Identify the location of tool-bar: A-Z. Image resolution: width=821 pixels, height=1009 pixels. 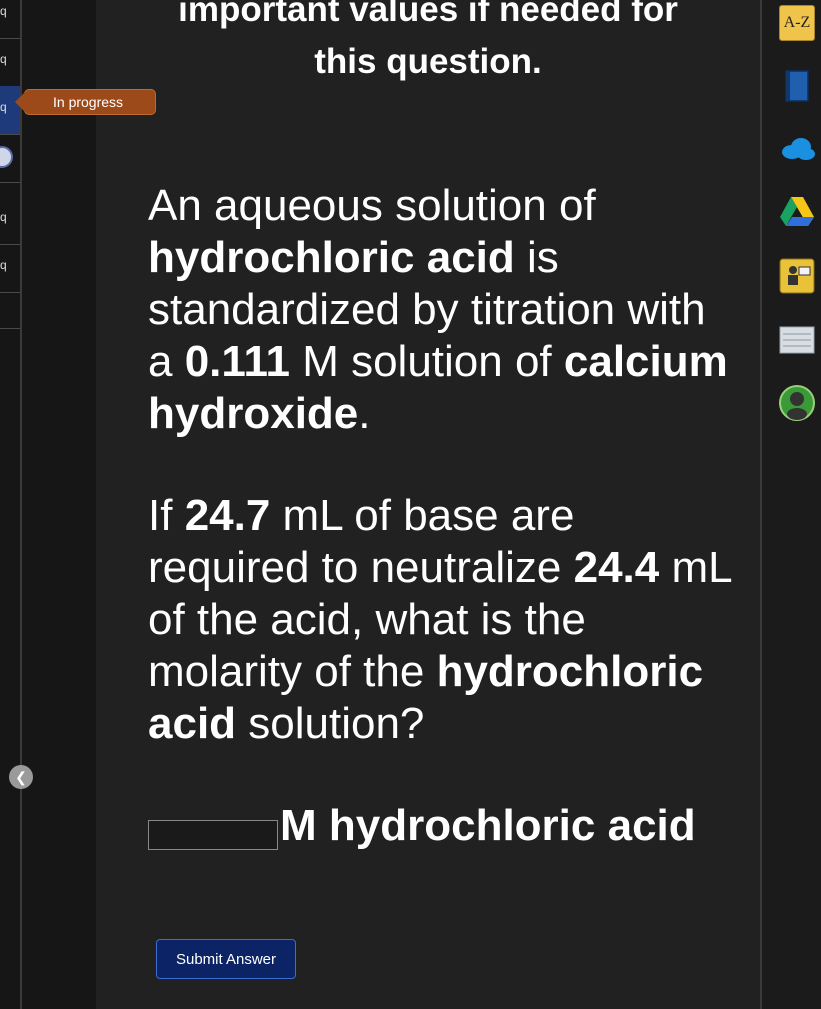
(790, 504).